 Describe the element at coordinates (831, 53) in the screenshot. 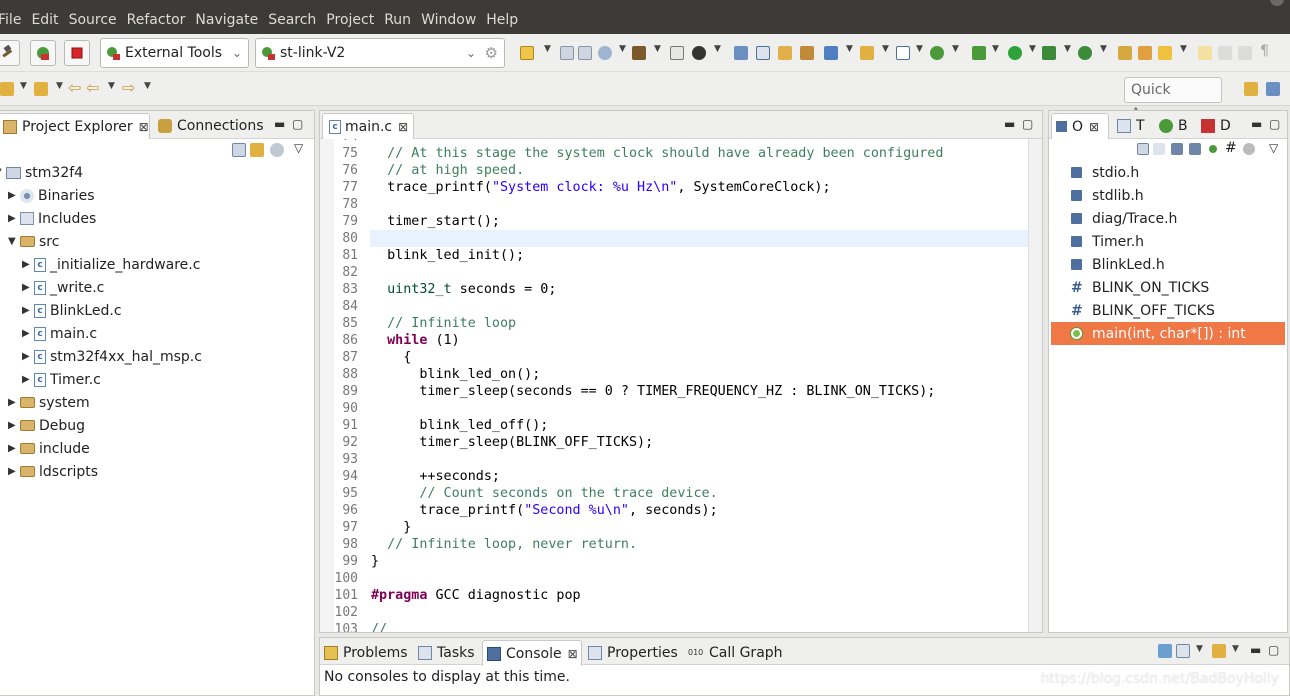

I see `new-class-icon` at that location.